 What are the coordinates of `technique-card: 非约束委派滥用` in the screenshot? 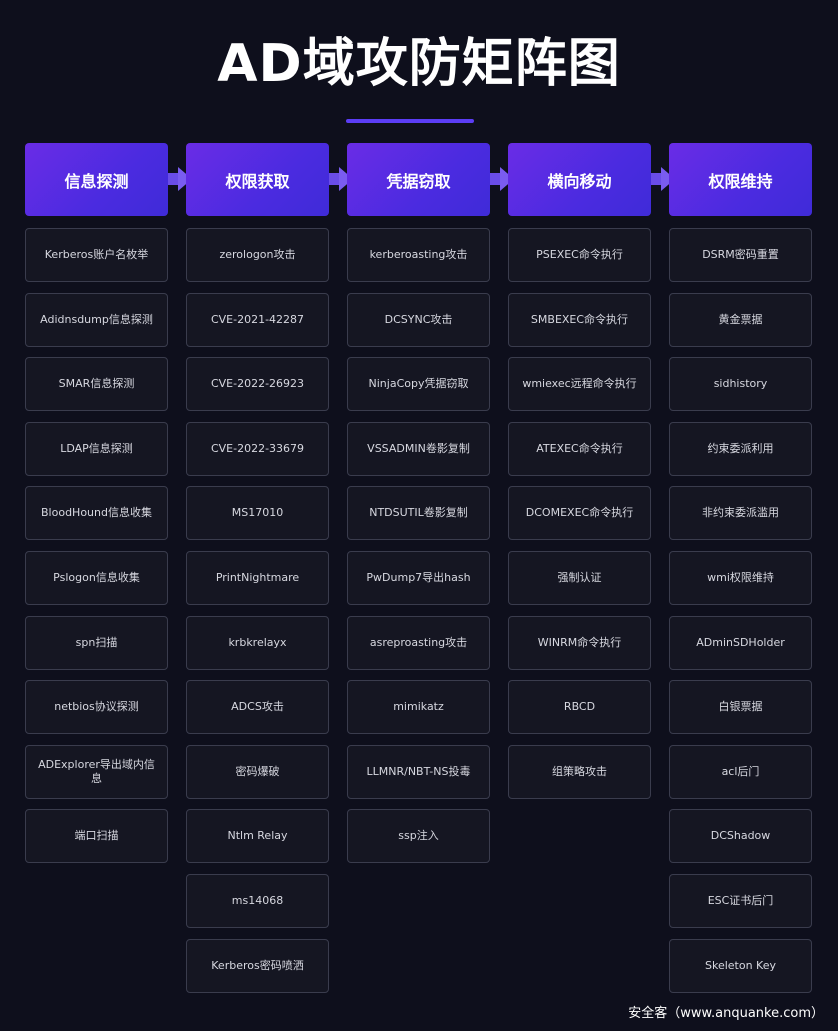 It's located at (740, 513).